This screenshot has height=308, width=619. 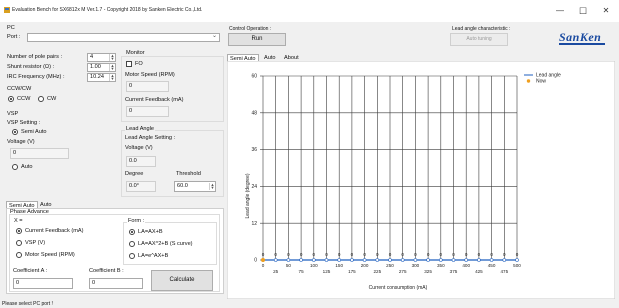 What do you see at coordinates (583, 11) in the screenshot?
I see `maximize-button: ☐` at bounding box center [583, 11].